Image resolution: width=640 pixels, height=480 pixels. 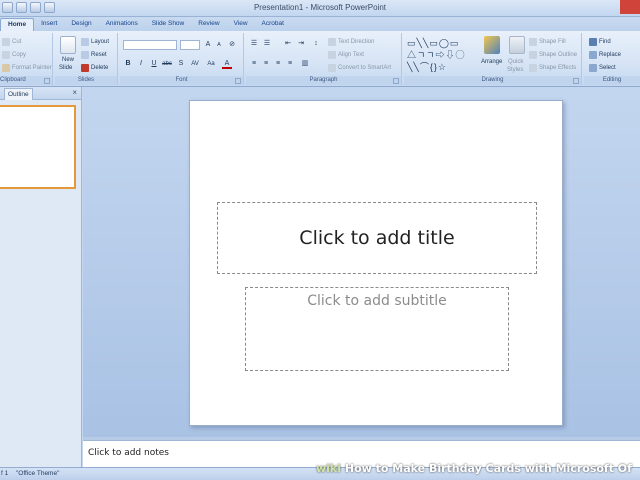 I want to click on grow-font-button: A, so click(x=208, y=45).